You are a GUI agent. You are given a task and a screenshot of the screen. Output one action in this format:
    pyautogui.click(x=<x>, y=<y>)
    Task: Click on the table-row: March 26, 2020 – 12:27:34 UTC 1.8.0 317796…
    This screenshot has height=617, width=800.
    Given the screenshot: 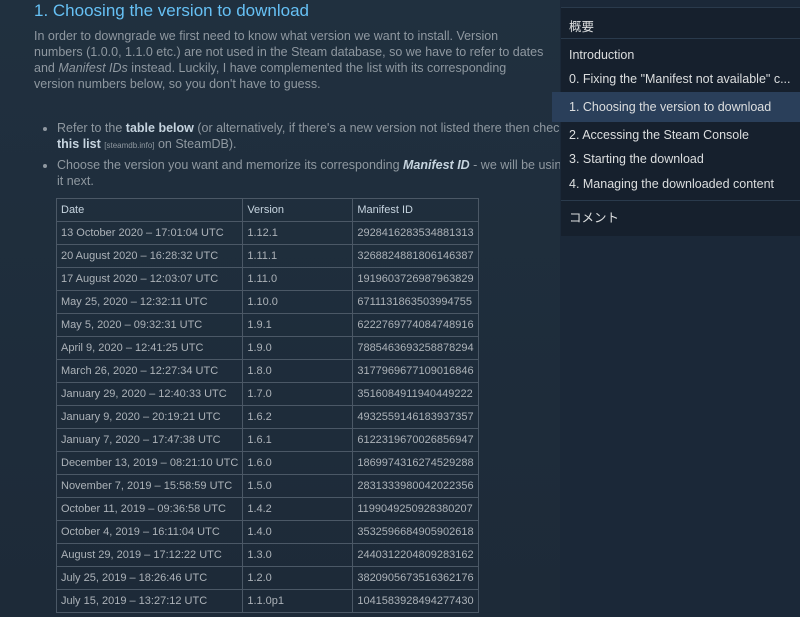 What is the action you would take?
    pyautogui.click(x=267, y=371)
    